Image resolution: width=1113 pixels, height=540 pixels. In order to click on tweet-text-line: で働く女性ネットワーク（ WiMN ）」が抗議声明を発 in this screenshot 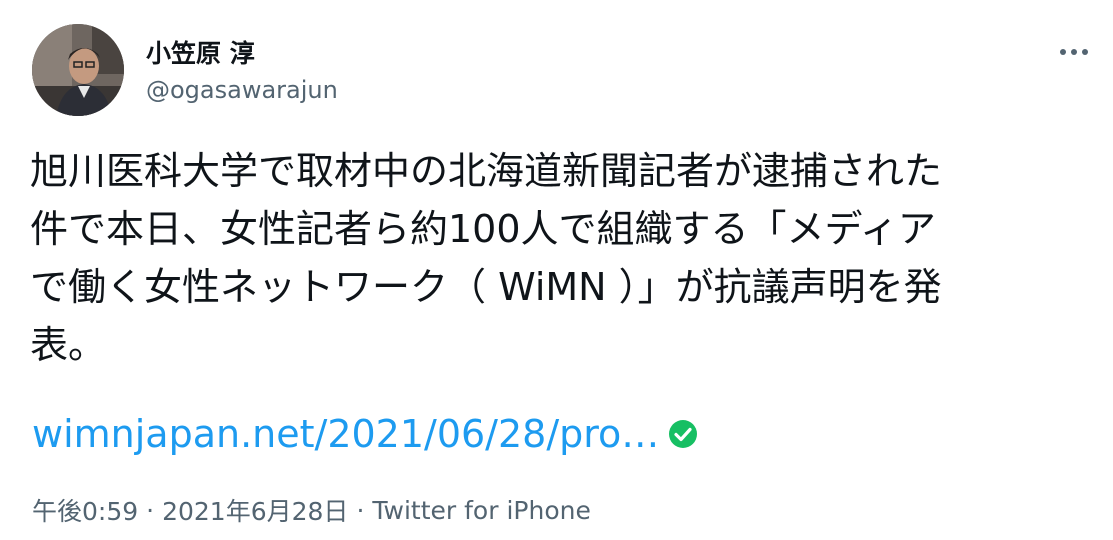, I will do `click(486, 287)`.